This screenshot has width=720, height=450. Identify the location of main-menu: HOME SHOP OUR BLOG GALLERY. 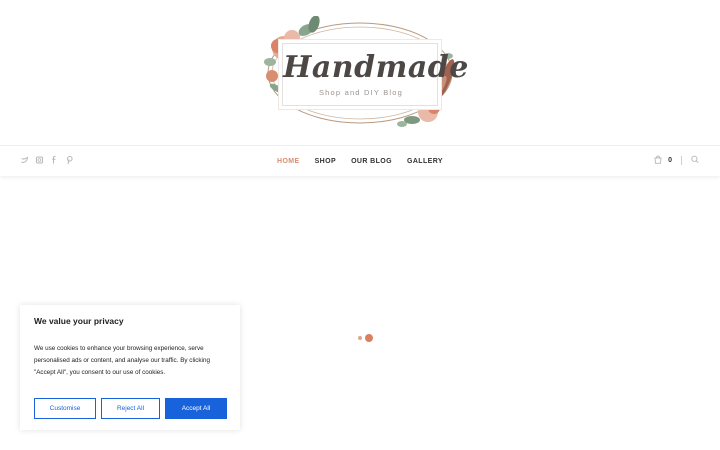
(360, 161).